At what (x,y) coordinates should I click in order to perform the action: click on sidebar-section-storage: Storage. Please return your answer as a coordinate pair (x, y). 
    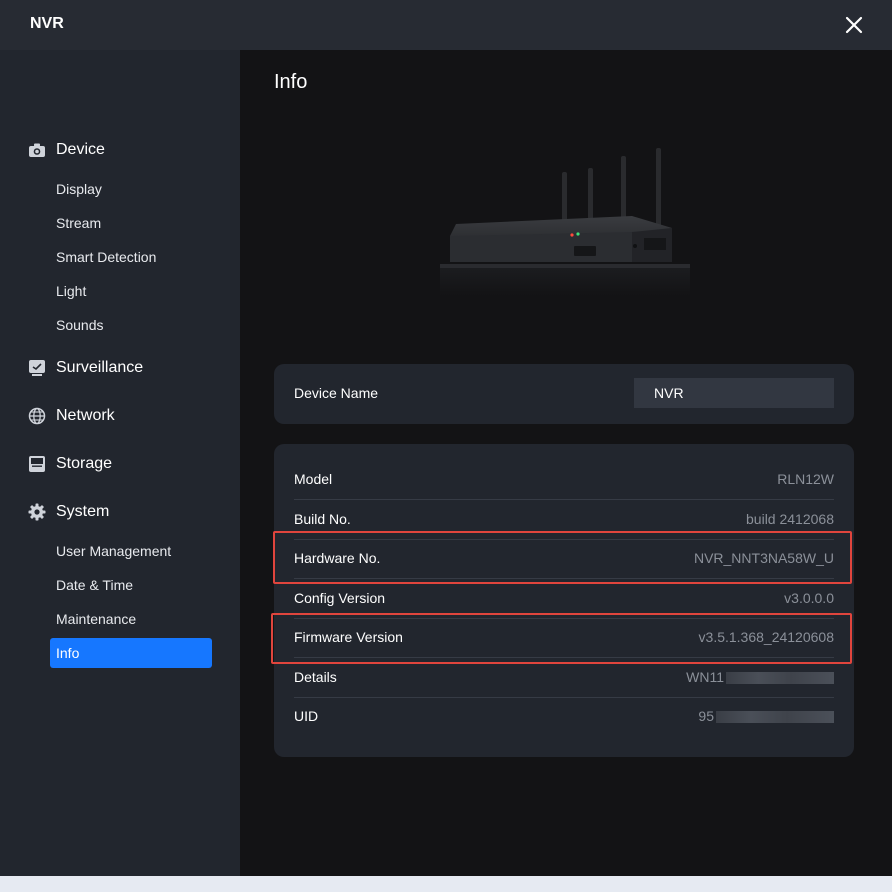
    Looking at the image, I should click on (70, 464).